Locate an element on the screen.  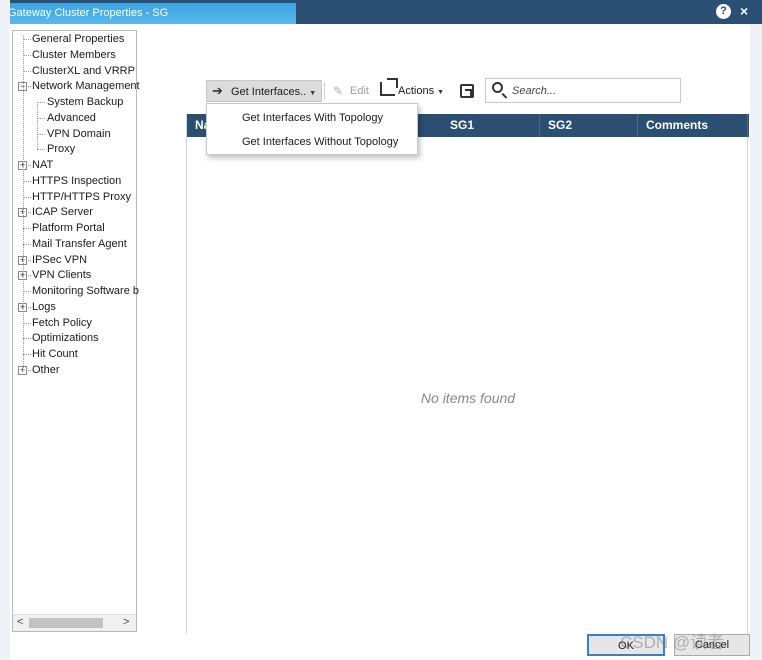
scroll-right-icon: > is located at coordinates (126, 622).